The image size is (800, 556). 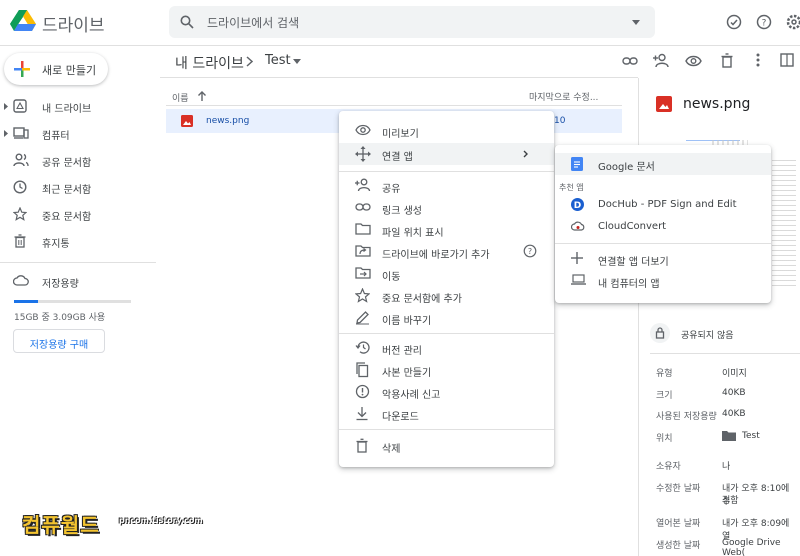 What do you see at coordinates (69, 70) in the screenshot?
I see `new-button-label: 새로 만들기` at bounding box center [69, 70].